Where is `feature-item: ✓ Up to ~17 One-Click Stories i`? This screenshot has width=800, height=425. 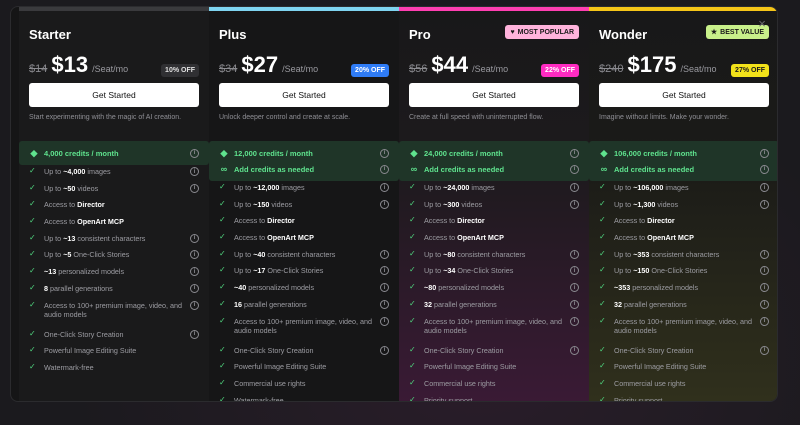 feature-item: ✓ Up to ~17 One-Click Stories i is located at coordinates (304, 271).